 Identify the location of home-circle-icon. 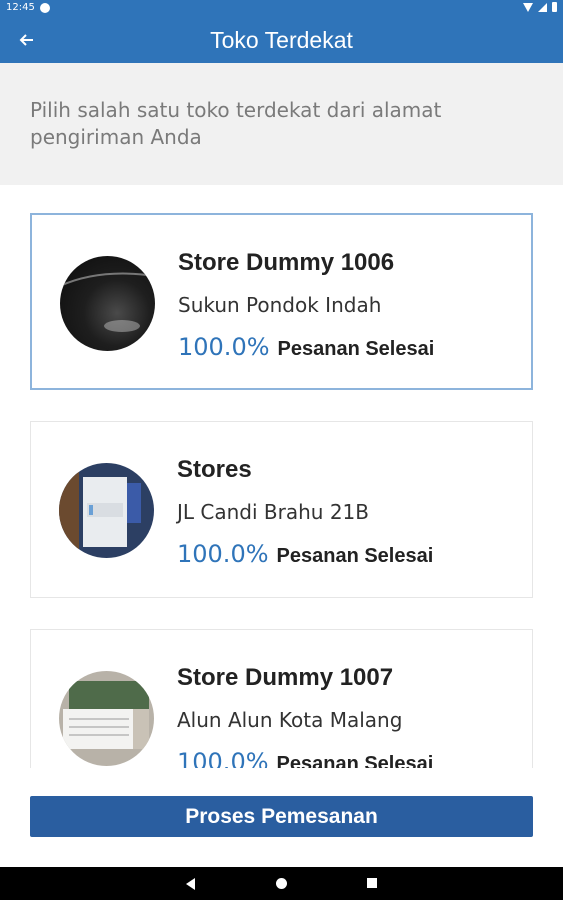
(281, 883).